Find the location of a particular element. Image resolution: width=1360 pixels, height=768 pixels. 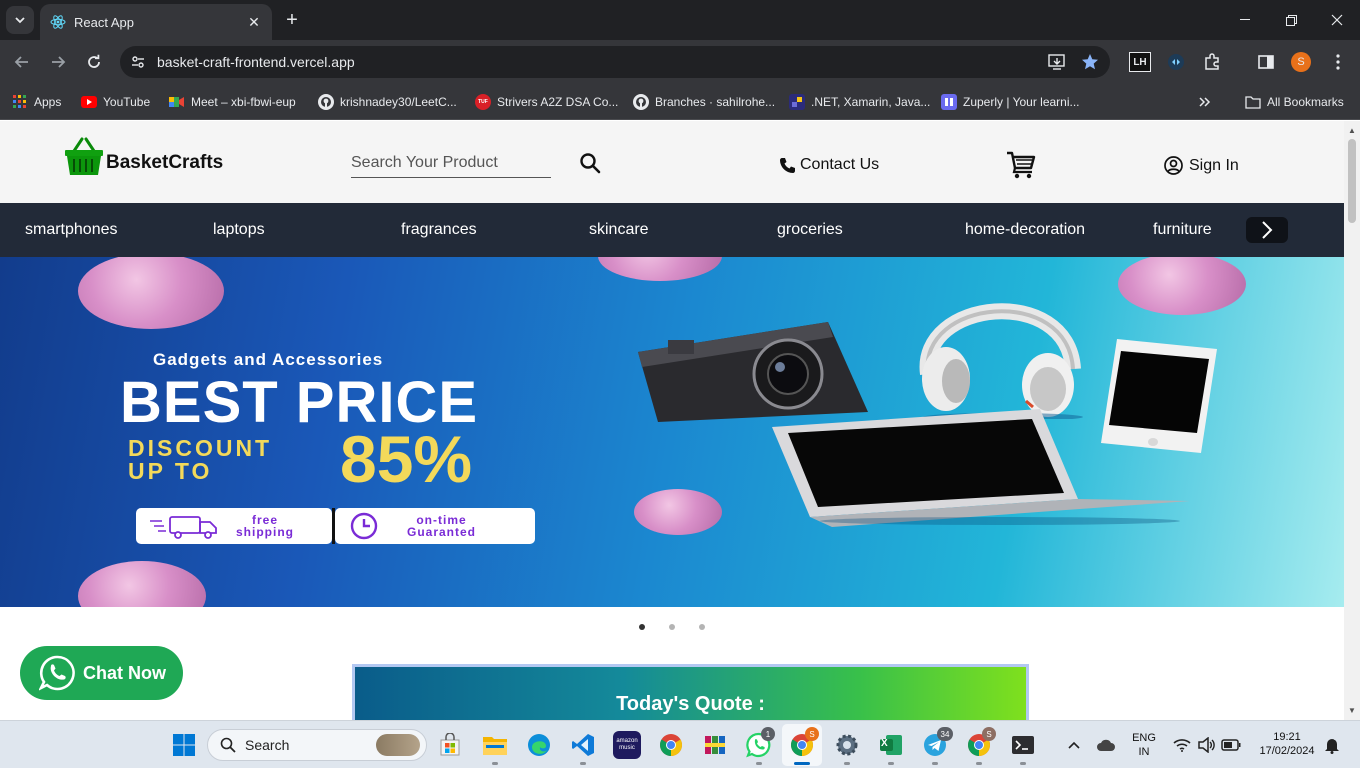

side-panel-icon is located at coordinates (1266, 62).